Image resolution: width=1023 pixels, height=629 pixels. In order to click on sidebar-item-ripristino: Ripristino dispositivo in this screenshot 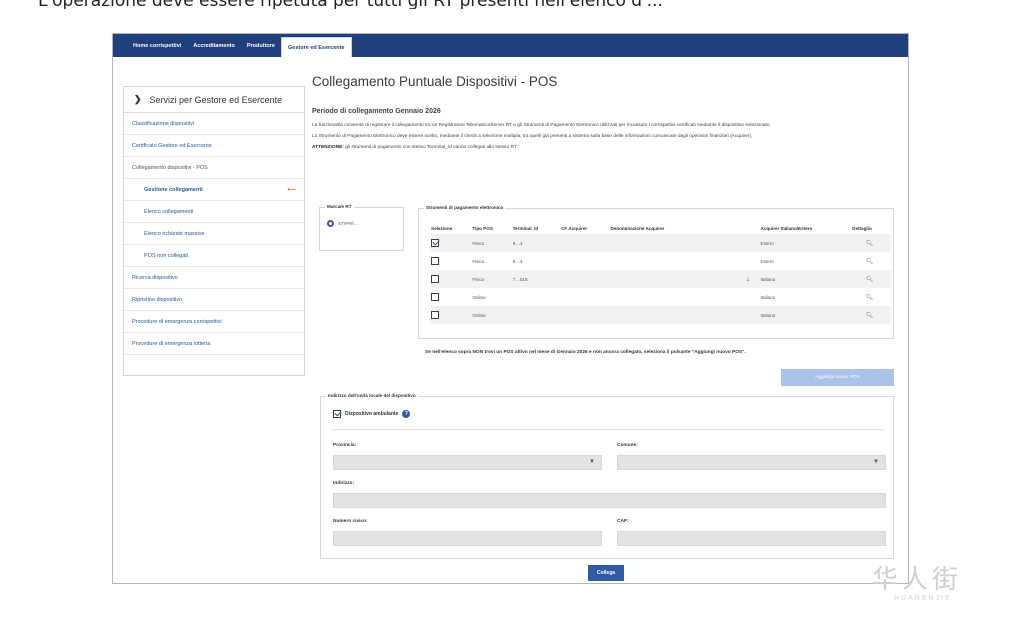, I will do `click(214, 300)`.